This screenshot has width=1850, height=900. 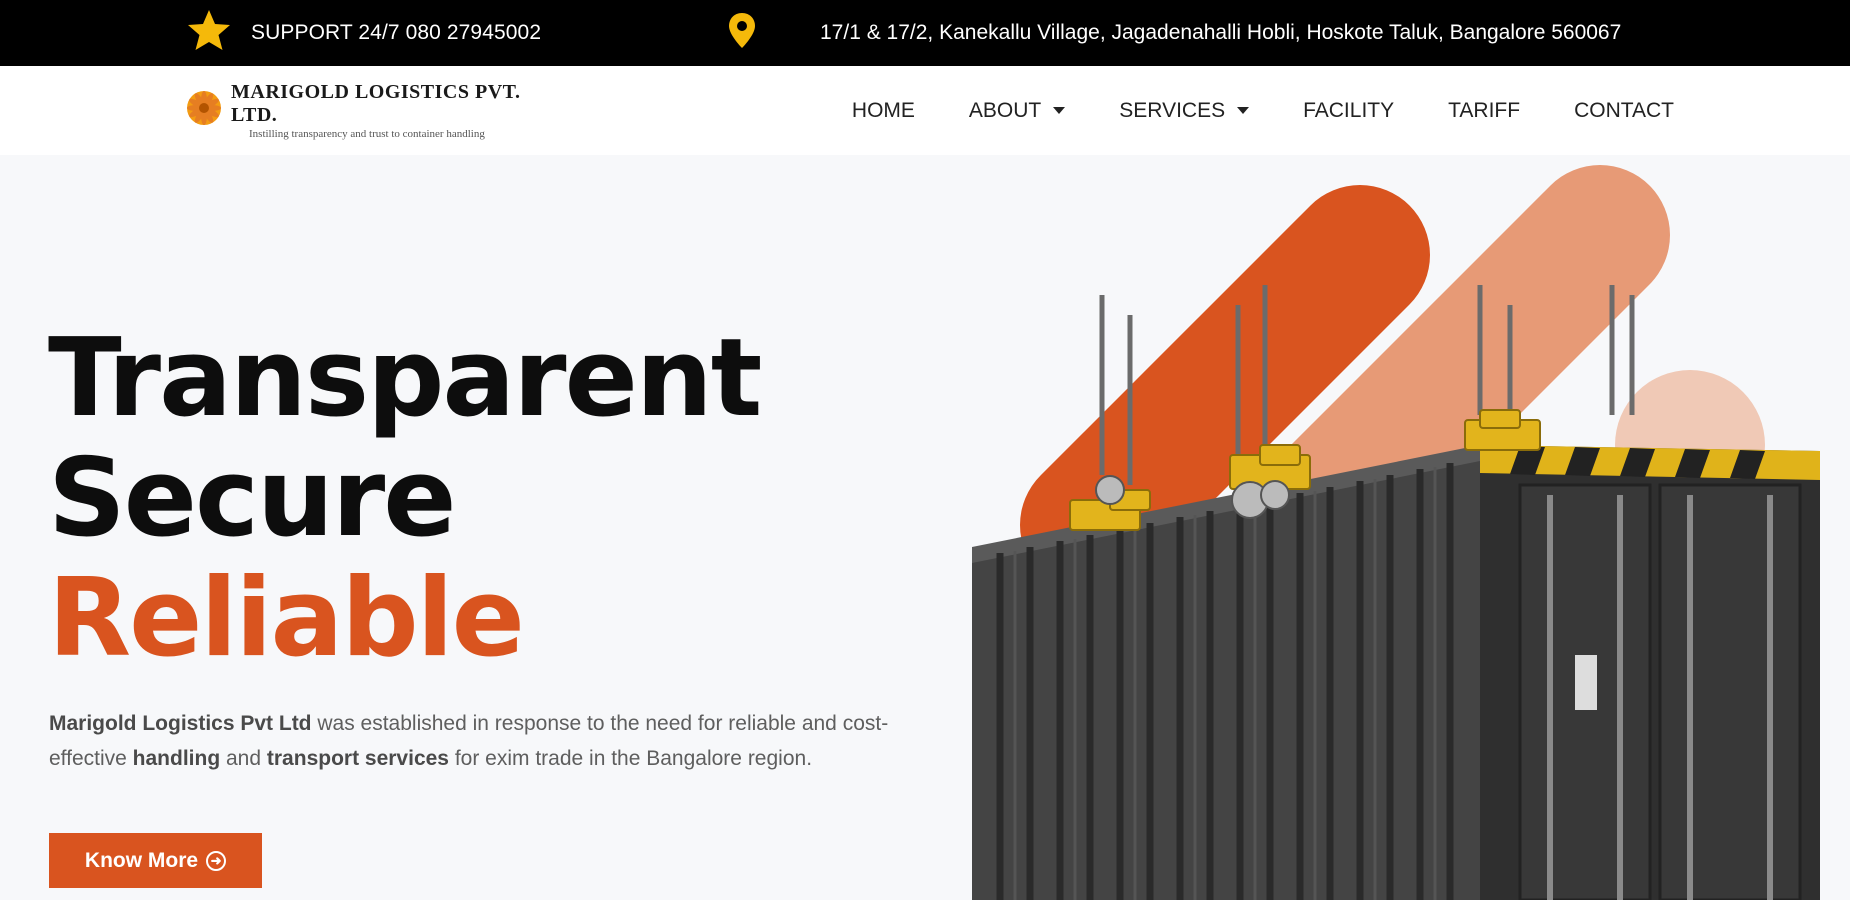 What do you see at coordinates (405, 378) in the screenshot?
I see `hero-headline-line-1: Transparent` at bounding box center [405, 378].